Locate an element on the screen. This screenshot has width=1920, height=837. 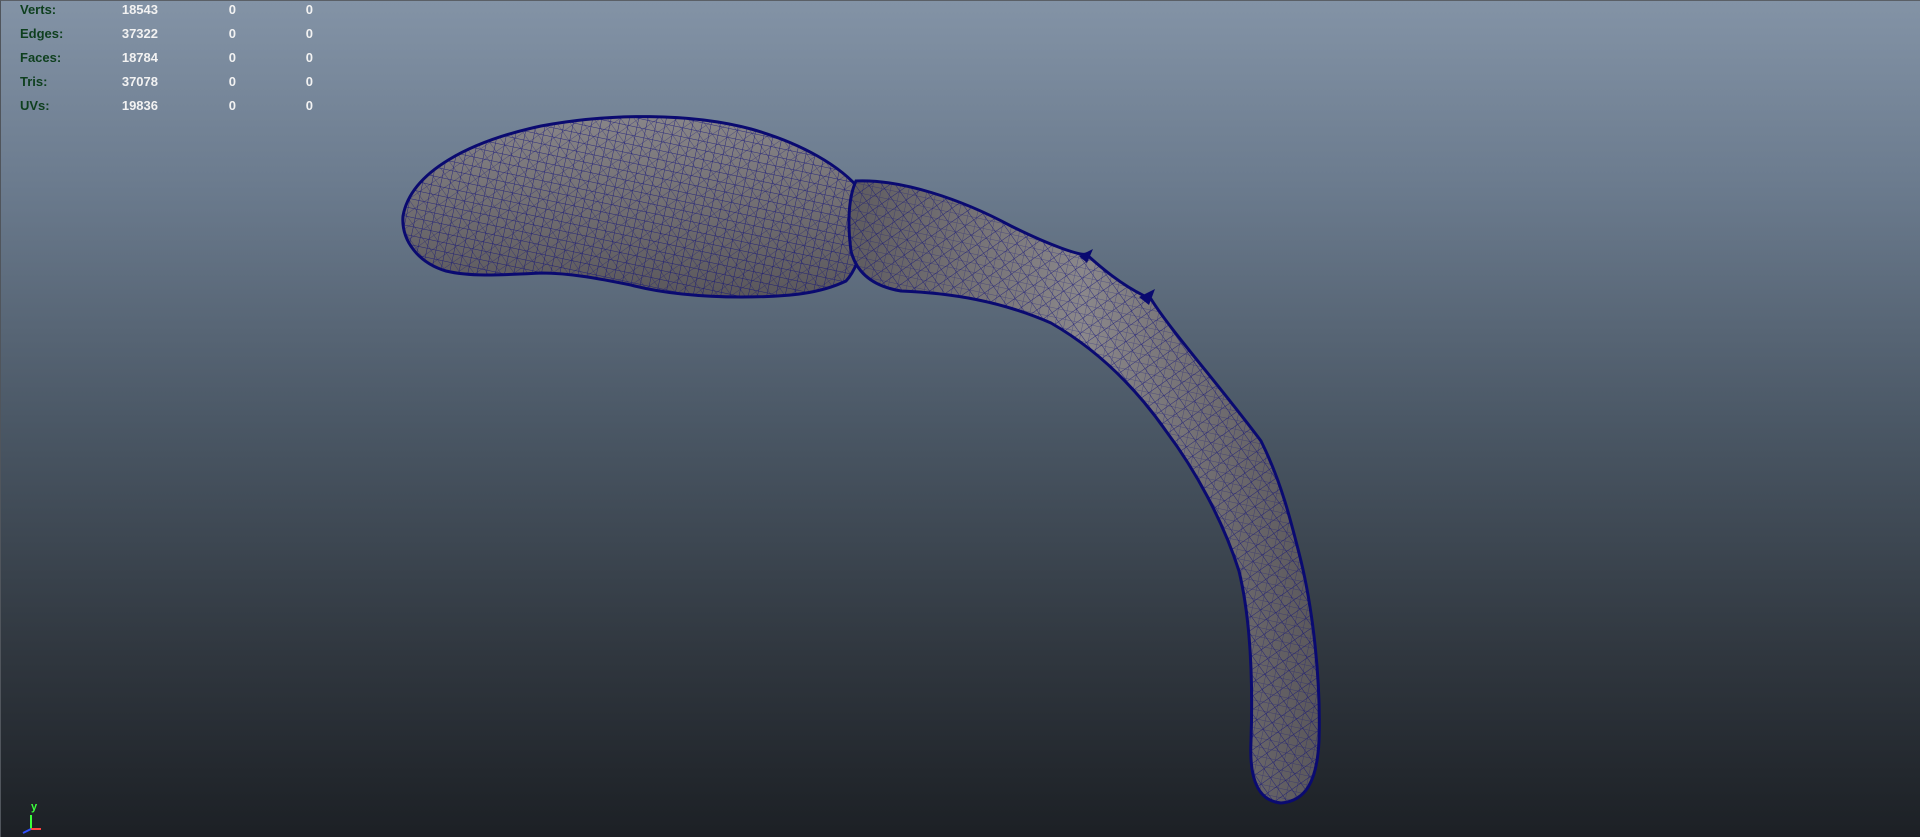
mesh-head-part is located at coordinates (634, 207).